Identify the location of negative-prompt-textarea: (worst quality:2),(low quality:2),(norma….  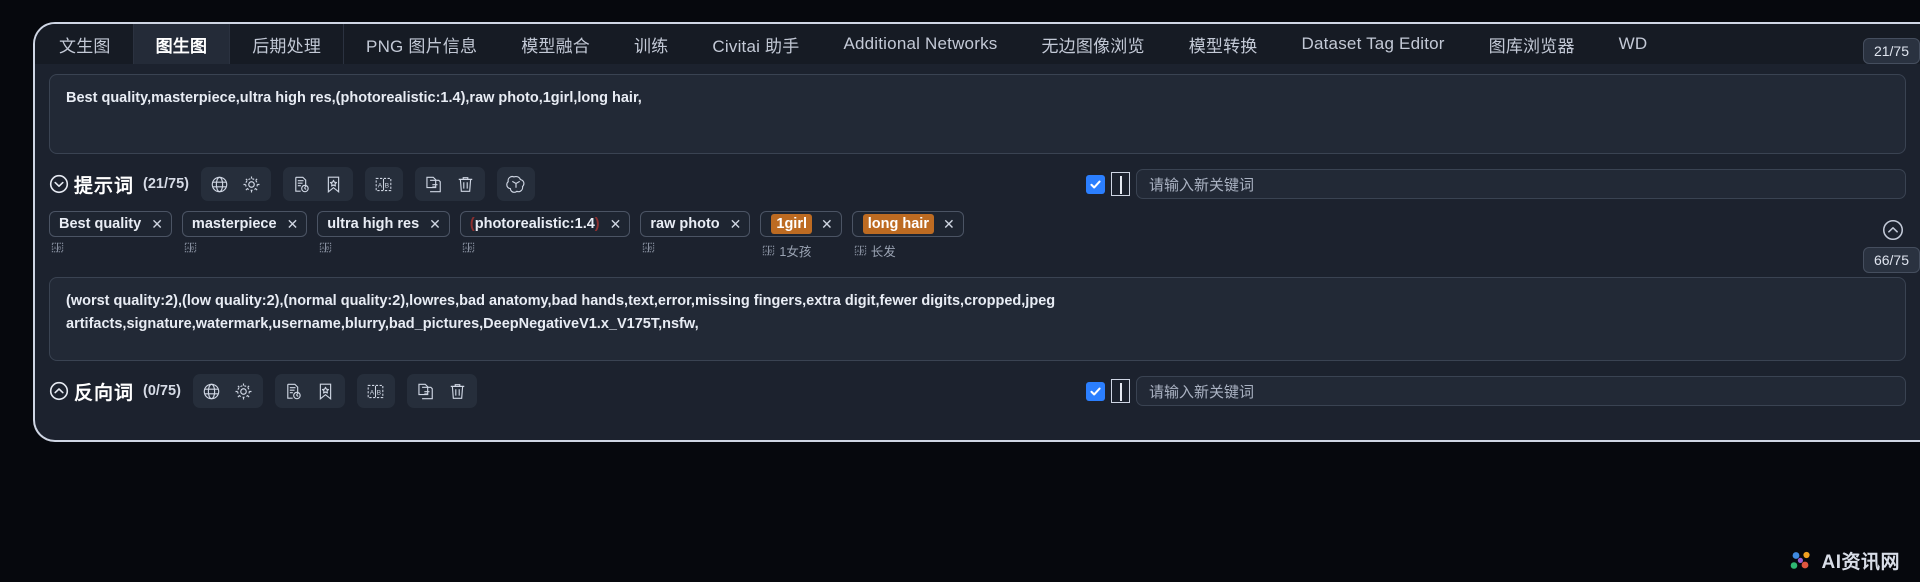
(977, 319).